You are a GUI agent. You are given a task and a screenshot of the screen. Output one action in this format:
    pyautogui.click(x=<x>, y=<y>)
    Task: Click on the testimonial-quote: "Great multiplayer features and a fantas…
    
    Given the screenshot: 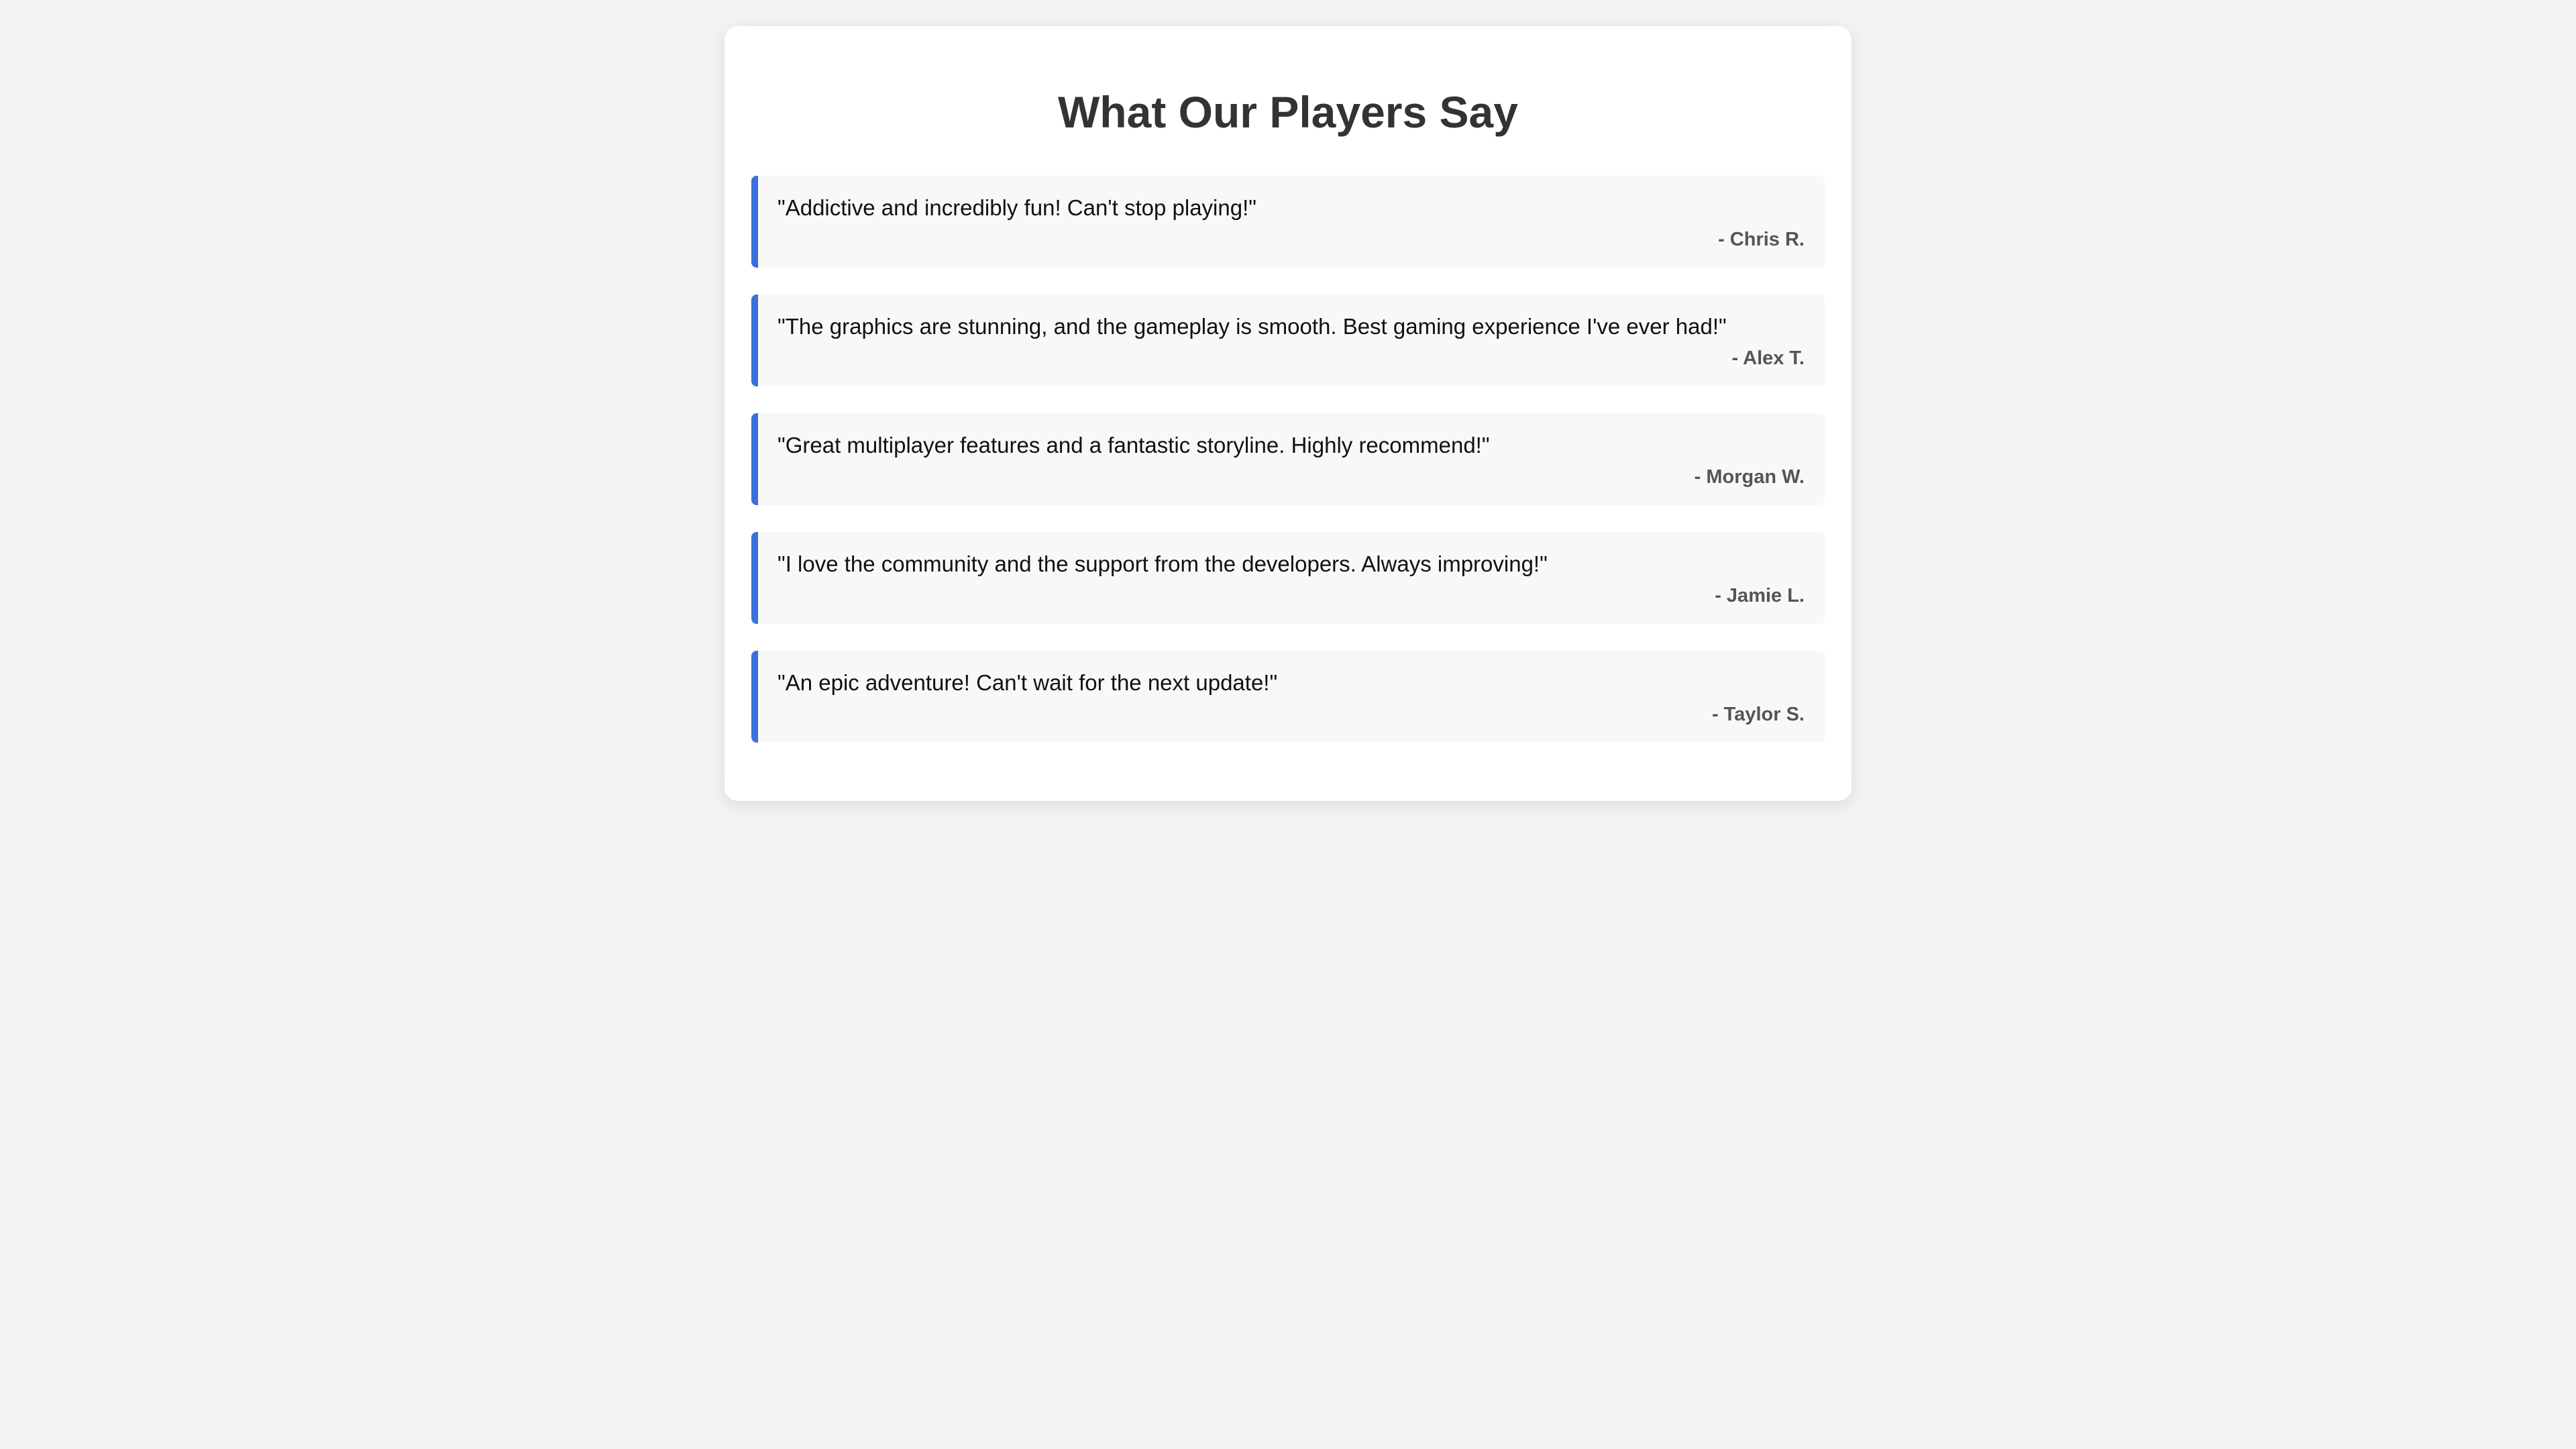 What is the action you would take?
    pyautogui.click(x=1133, y=445)
    